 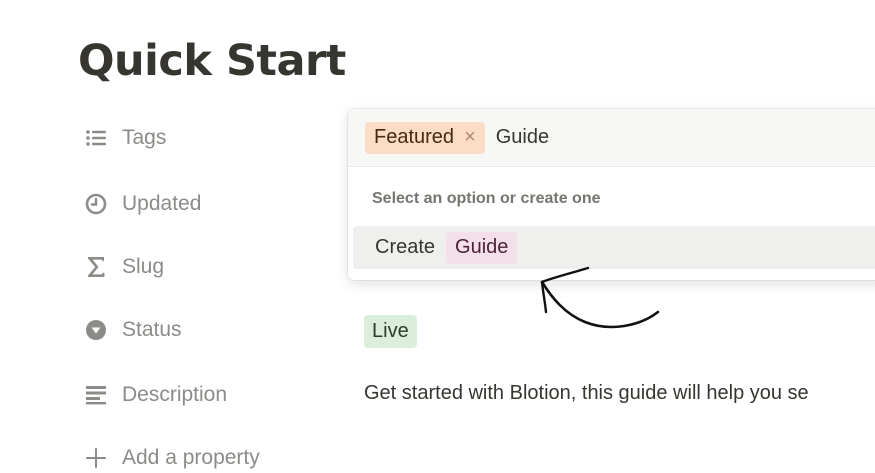 I want to click on property-description: Description, so click(x=155, y=395).